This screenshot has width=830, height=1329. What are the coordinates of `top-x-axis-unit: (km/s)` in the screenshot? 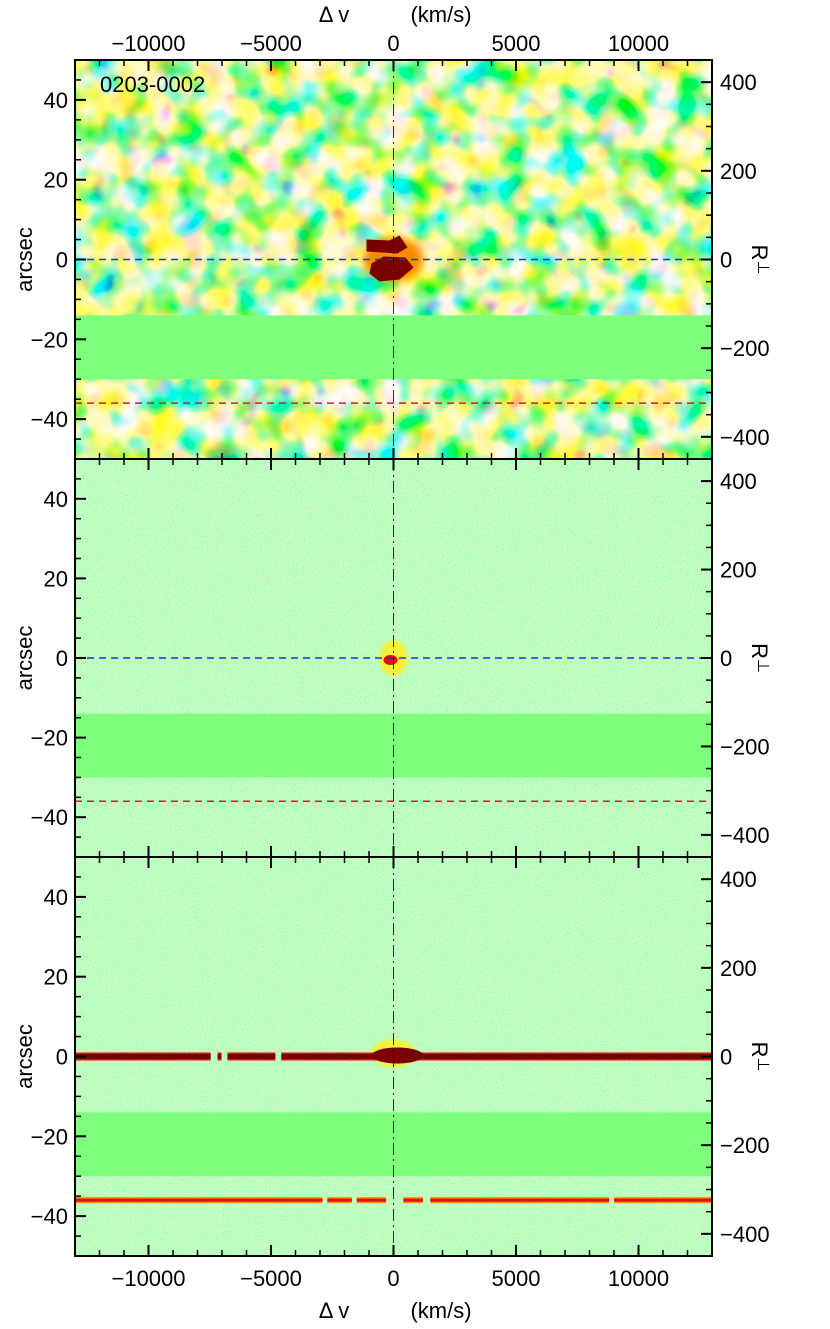 It's located at (440, 14).